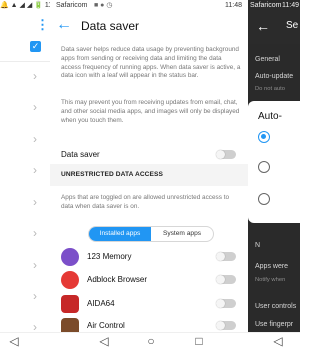 This screenshot has height=351, width=320. I want to click on auto-update-subtitle: Do not auto, so click(270, 89).